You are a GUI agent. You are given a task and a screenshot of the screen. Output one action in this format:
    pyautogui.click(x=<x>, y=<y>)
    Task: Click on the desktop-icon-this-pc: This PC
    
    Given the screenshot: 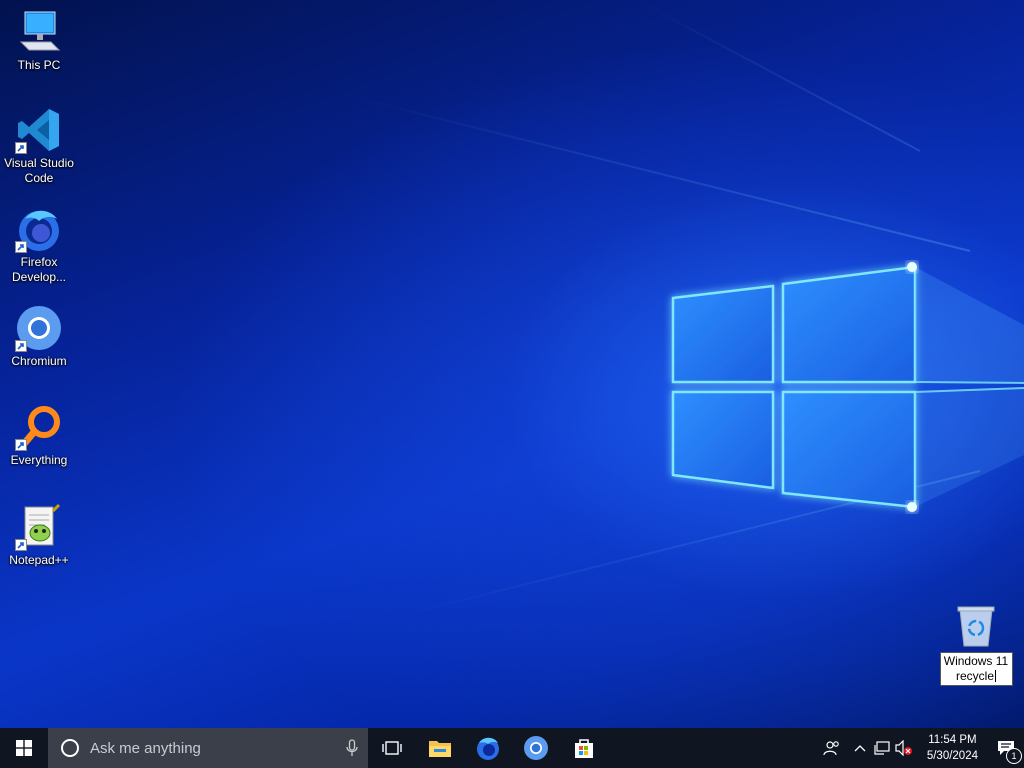 What is the action you would take?
    pyautogui.click(x=39, y=40)
    